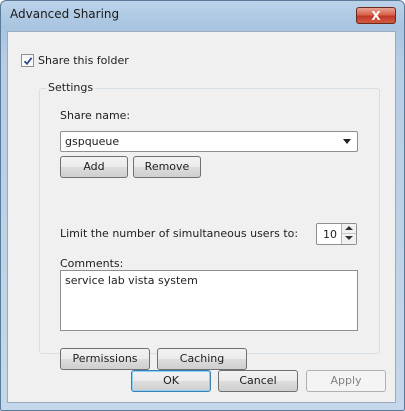  I want to click on share-folder-checkbox, so click(27, 60).